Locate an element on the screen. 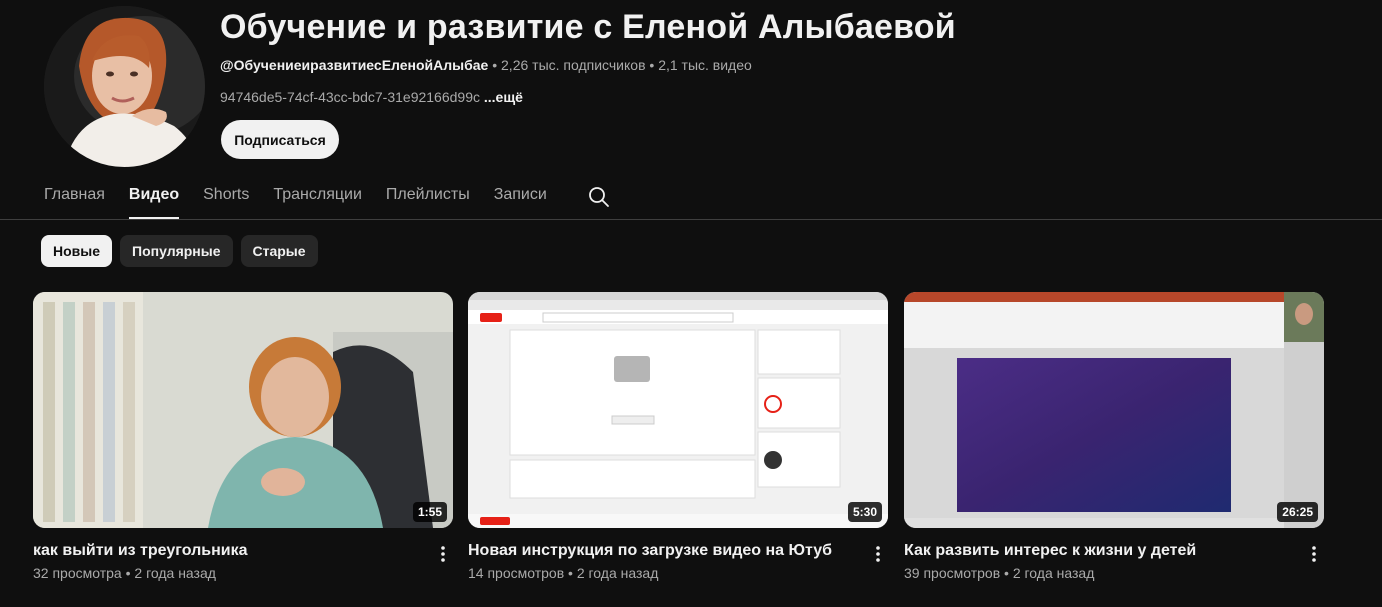  video-thumbnail: 26:25 is located at coordinates (1114, 410).